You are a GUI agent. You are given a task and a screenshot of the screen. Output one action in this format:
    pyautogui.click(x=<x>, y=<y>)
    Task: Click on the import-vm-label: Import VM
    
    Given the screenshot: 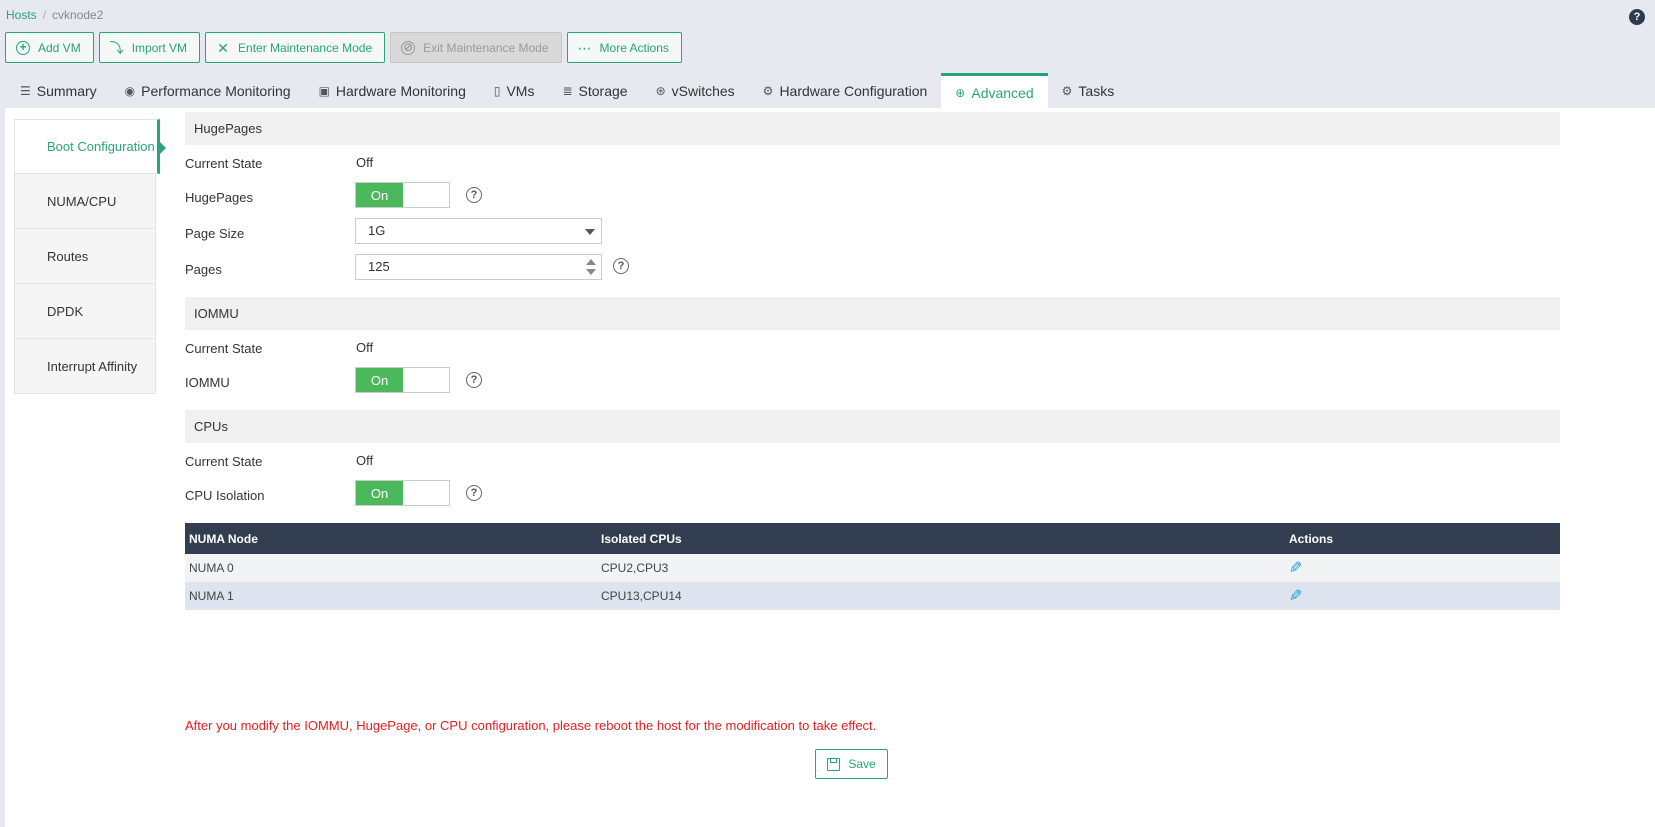 What is the action you would take?
    pyautogui.click(x=159, y=47)
    